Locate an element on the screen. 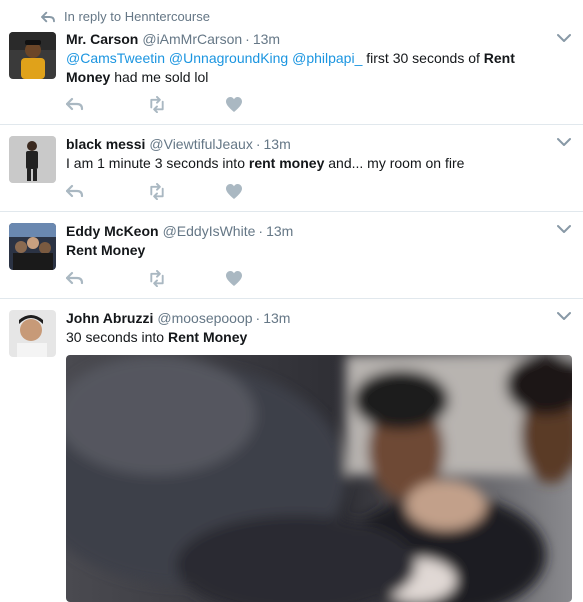  tweet-text: 30 seconds into Rent Money is located at coordinates (306, 337).